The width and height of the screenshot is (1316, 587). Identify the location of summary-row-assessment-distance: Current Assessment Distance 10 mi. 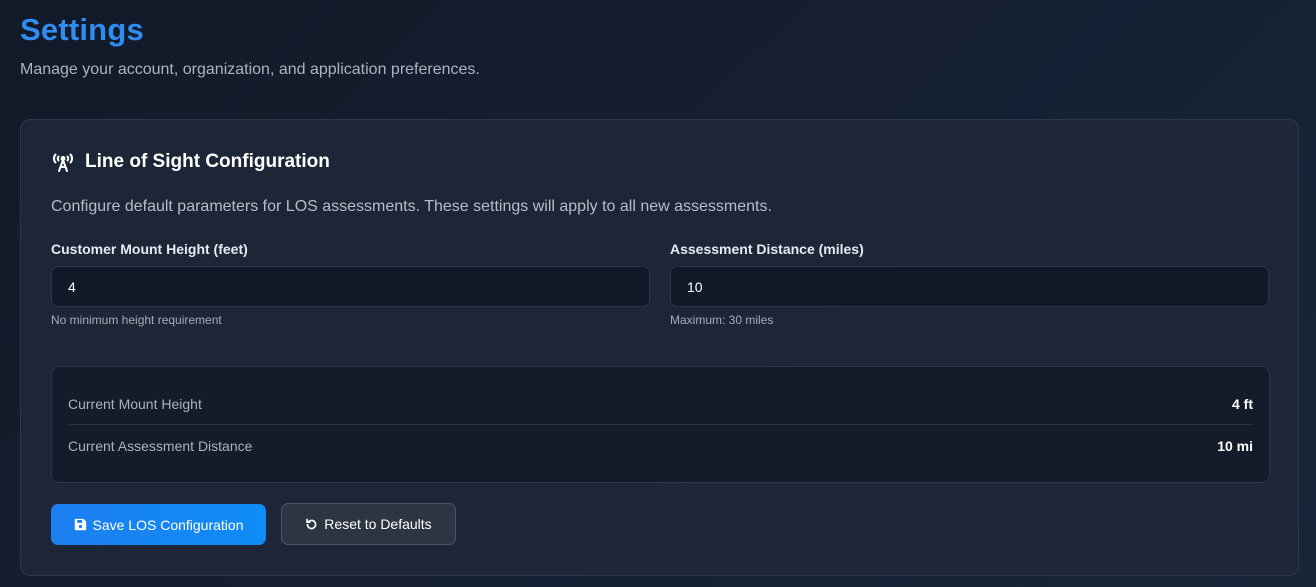
(660, 446).